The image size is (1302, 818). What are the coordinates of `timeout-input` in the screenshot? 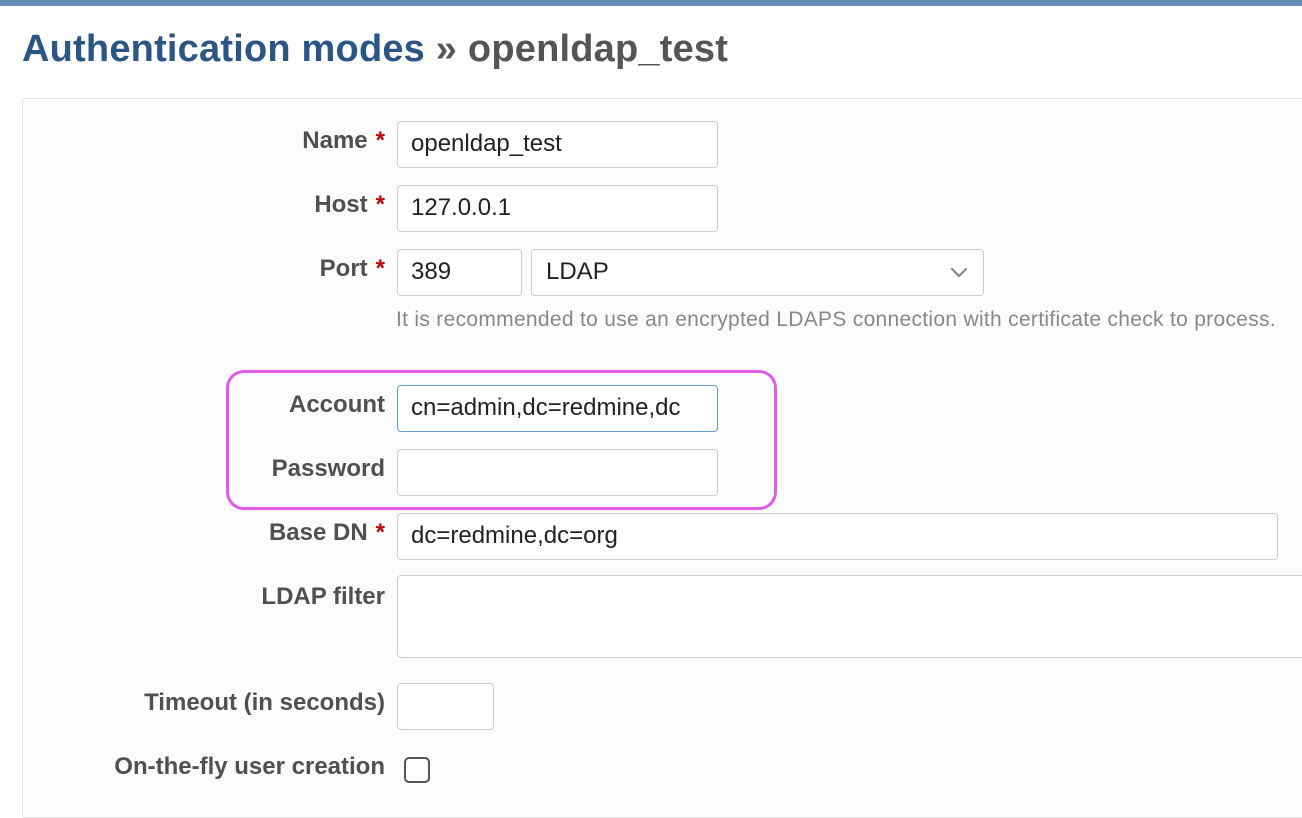 It's located at (445, 706).